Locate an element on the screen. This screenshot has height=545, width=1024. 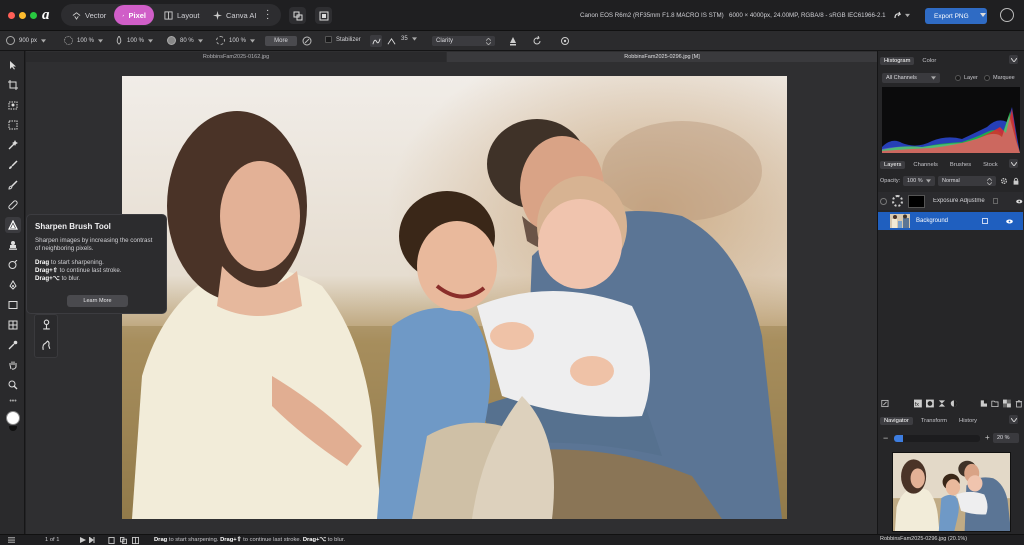
more-menu-icon: · · · is located at coordinates (268, 15).